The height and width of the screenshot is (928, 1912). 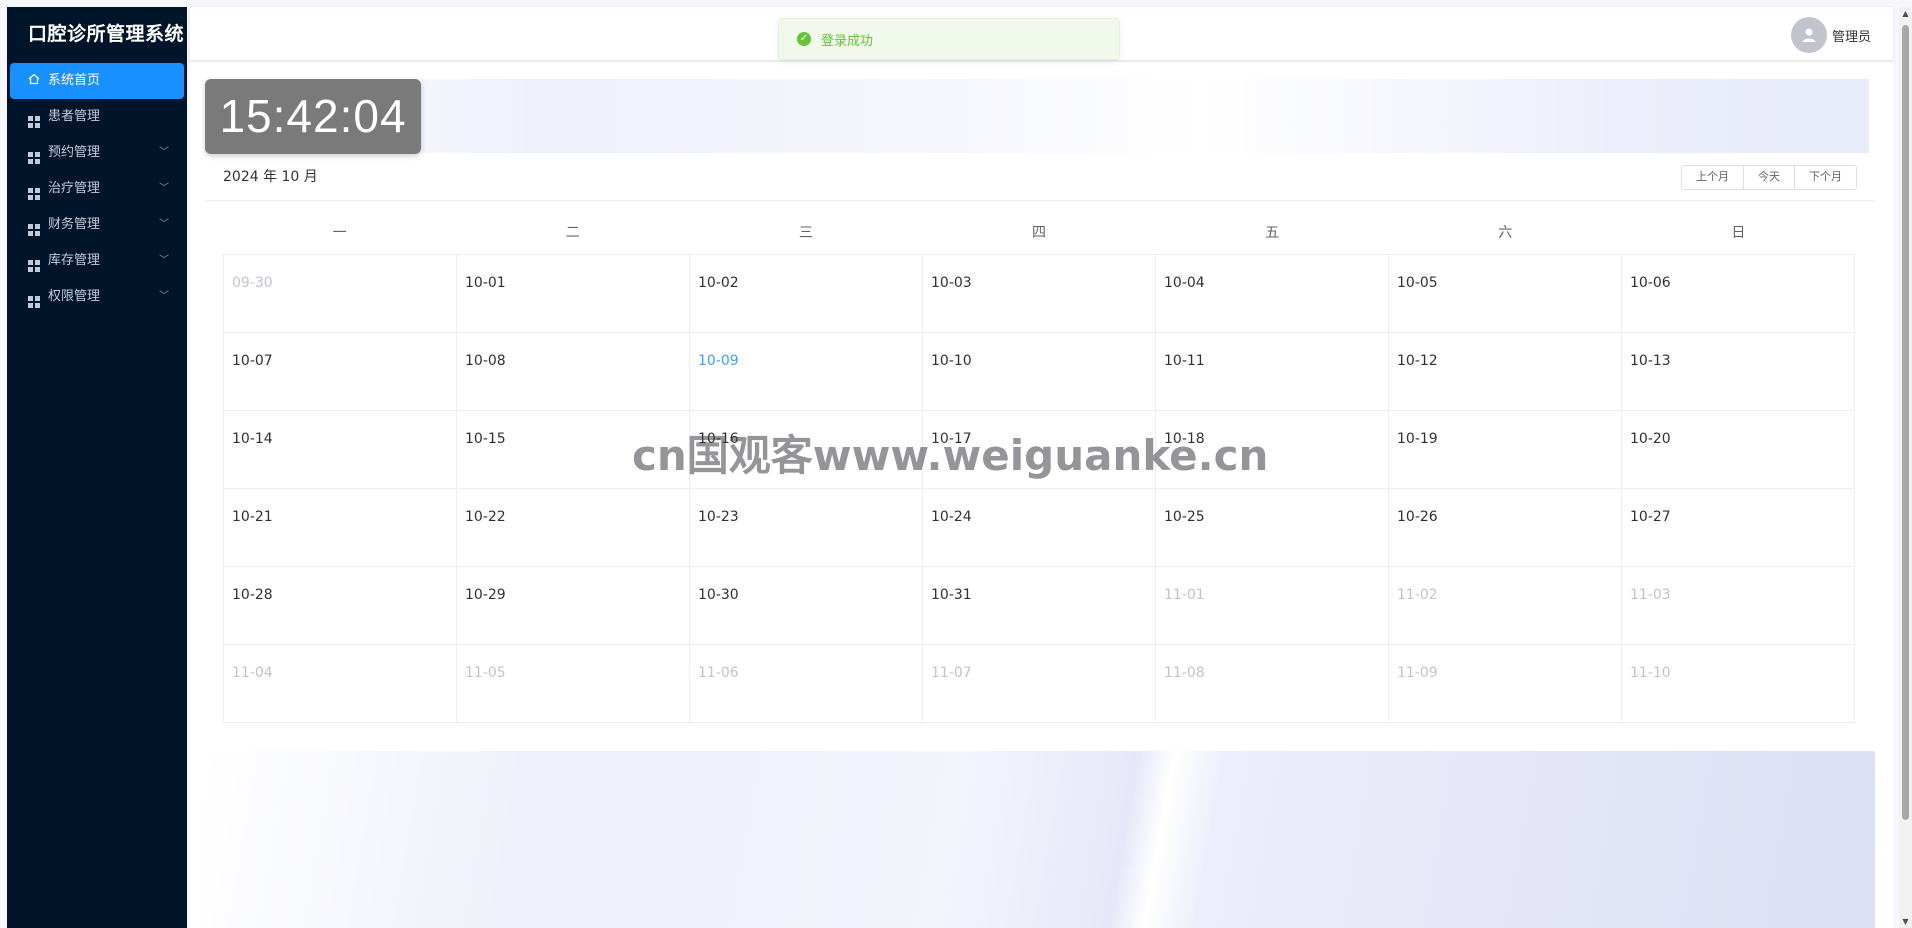 What do you see at coordinates (1738, 606) in the screenshot?
I see `calendar-day: 11-03` at bounding box center [1738, 606].